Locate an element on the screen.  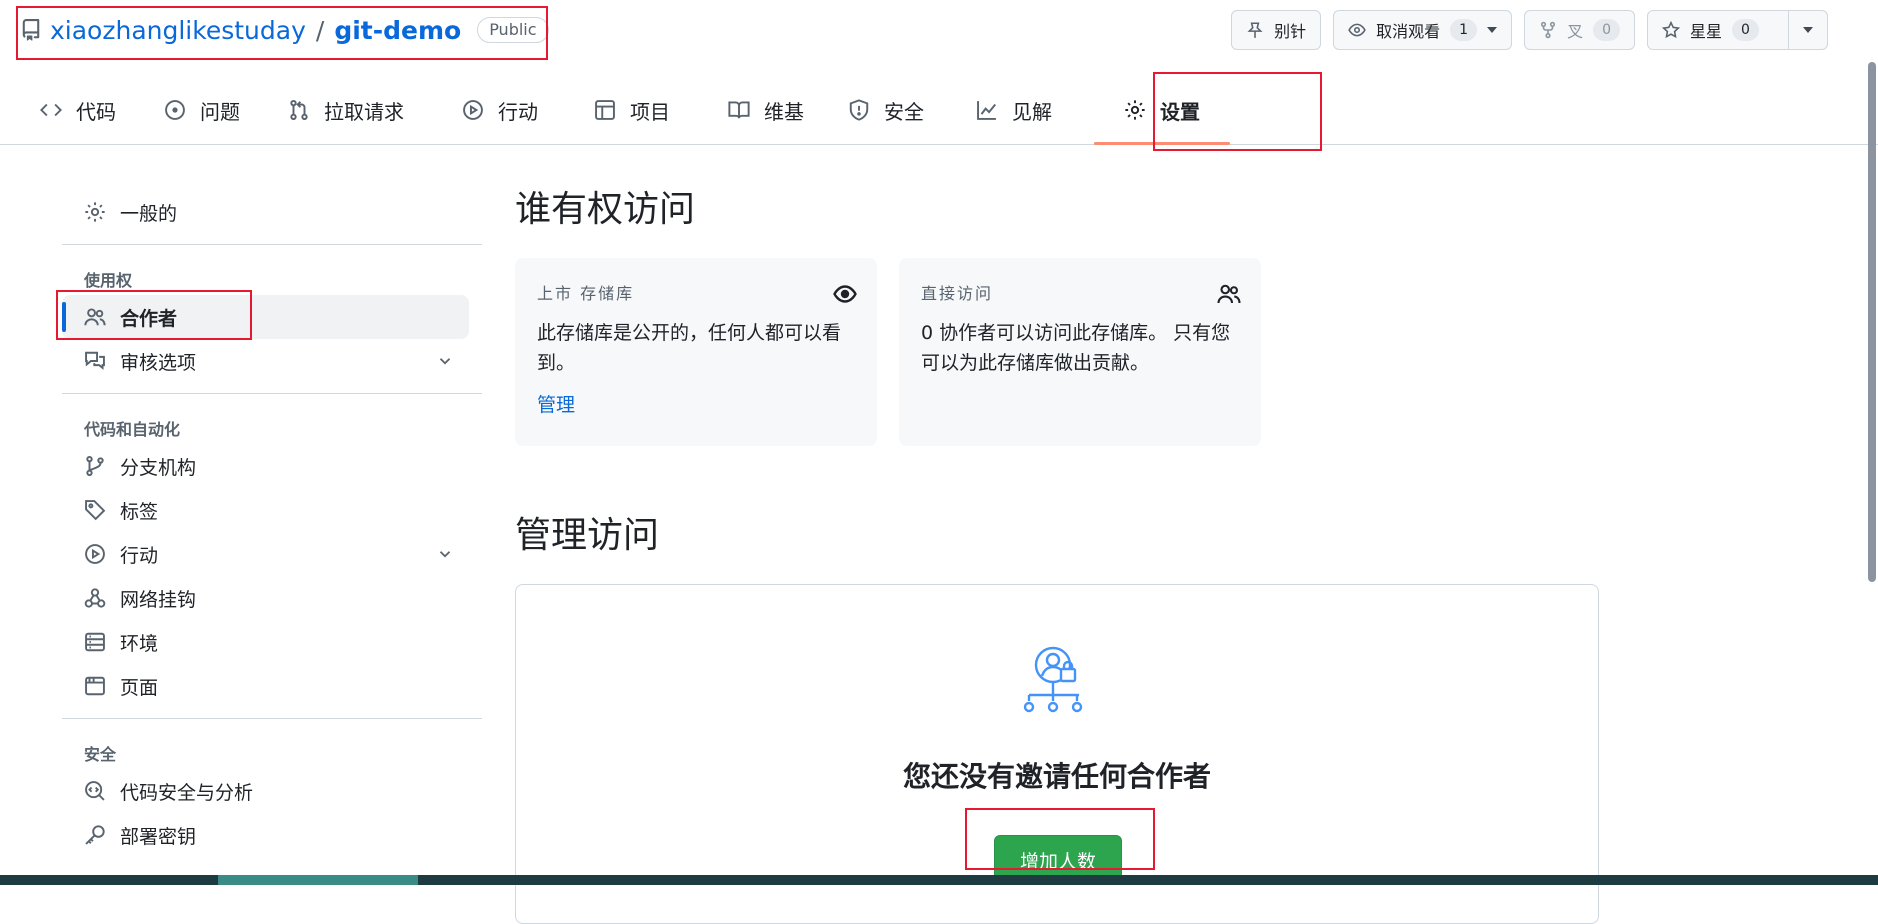
tab-code: 代码 is located at coordinates (78, 110).